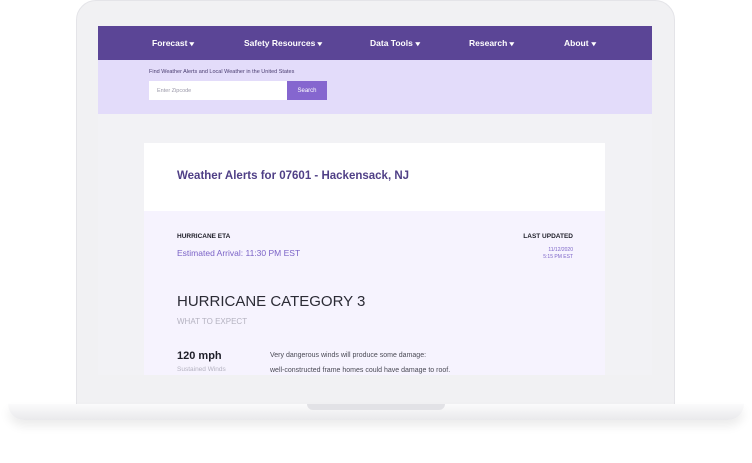 Image resolution: width=752 pixels, height=463 pixels. What do you see at coordinates (280, 43) in the screenshot?
I see `nav-item-label: Safety Resources` at bounding box center [280, 43].